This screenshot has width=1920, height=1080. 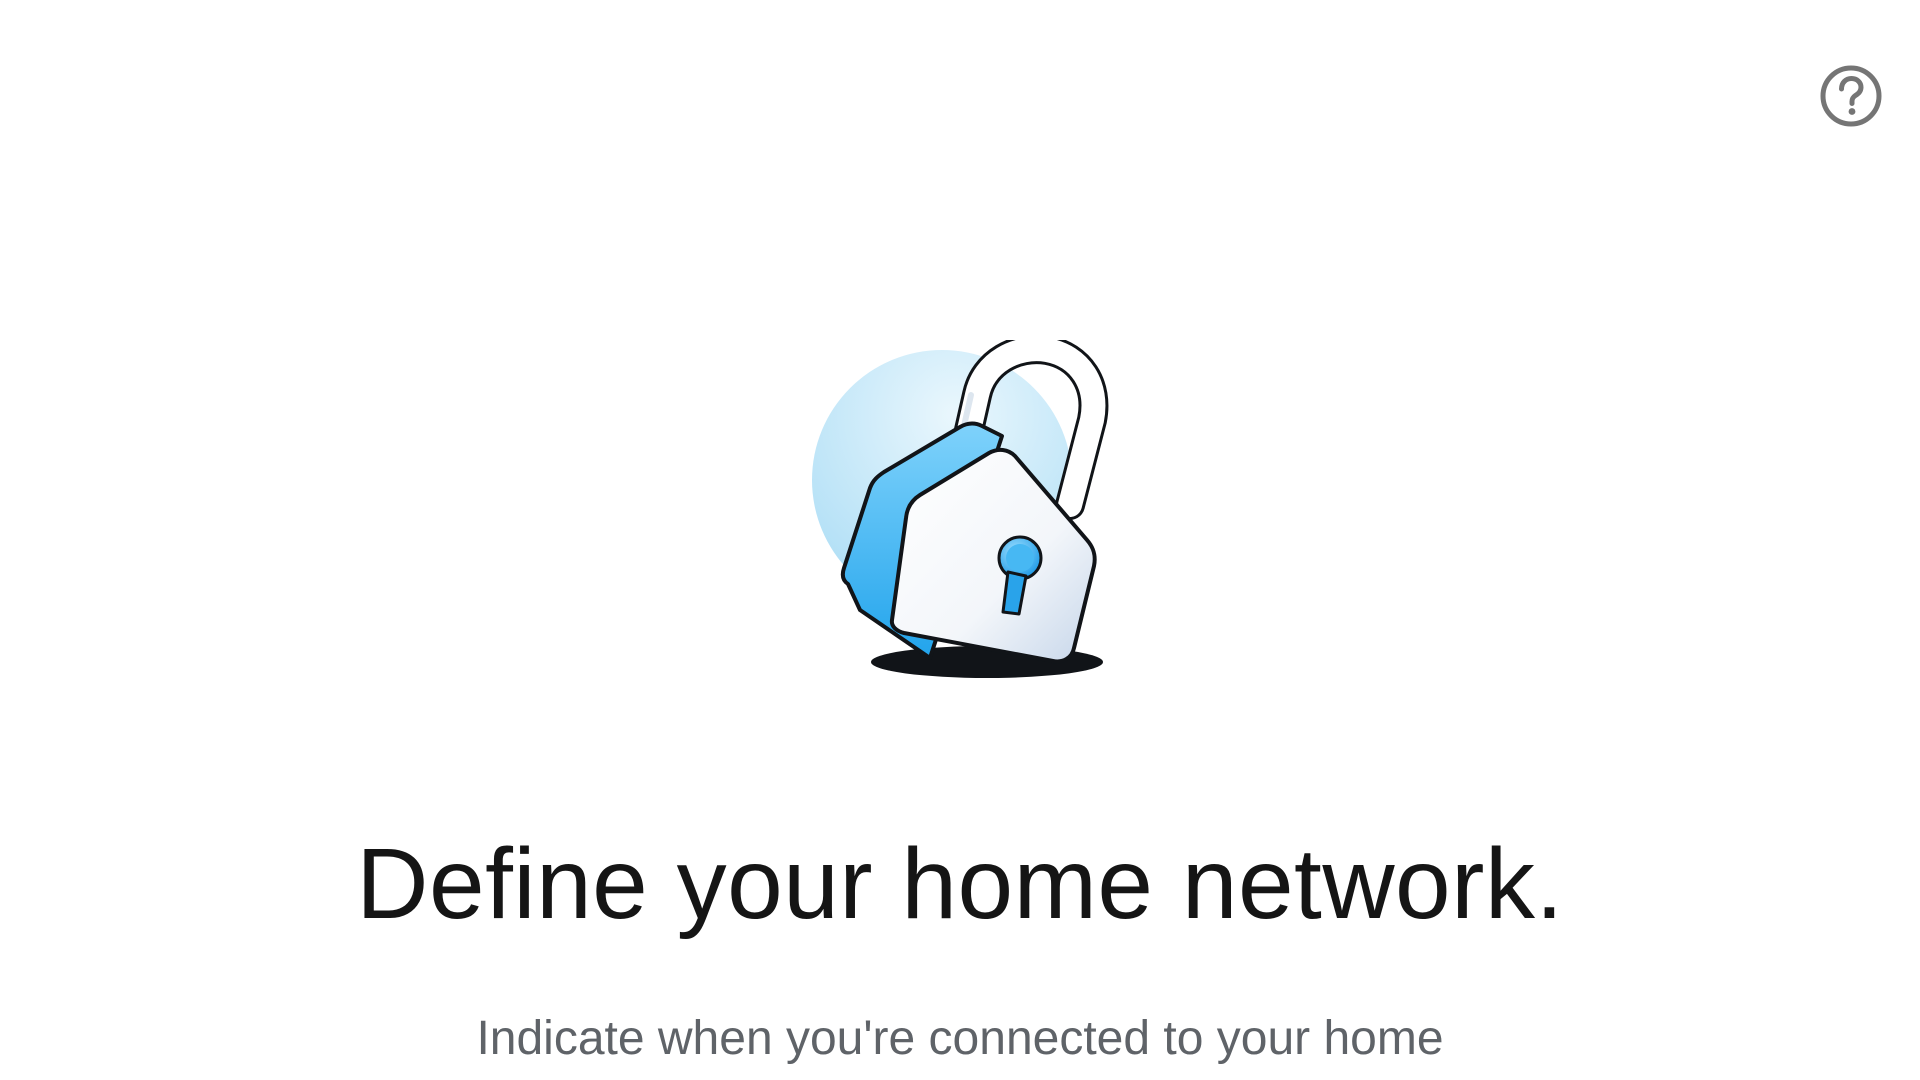 I want to click on padlock-illustration, so click(x=962, y=510).